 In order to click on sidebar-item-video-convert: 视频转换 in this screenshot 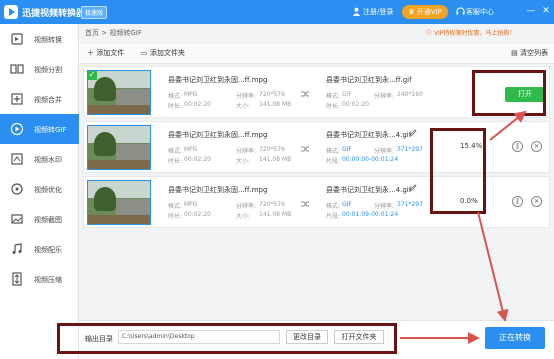, I will do `click(39, 39)`.